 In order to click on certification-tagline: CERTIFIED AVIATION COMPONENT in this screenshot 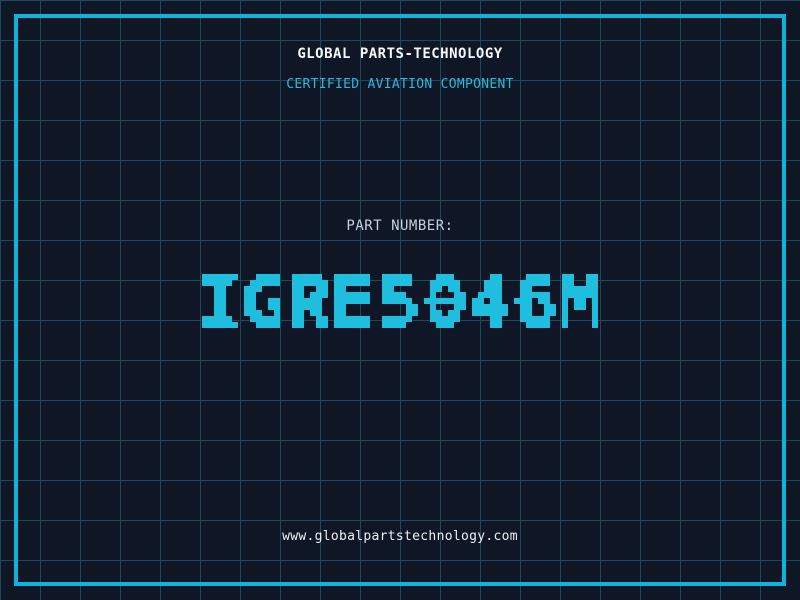, I will do `click(400, 84)`.